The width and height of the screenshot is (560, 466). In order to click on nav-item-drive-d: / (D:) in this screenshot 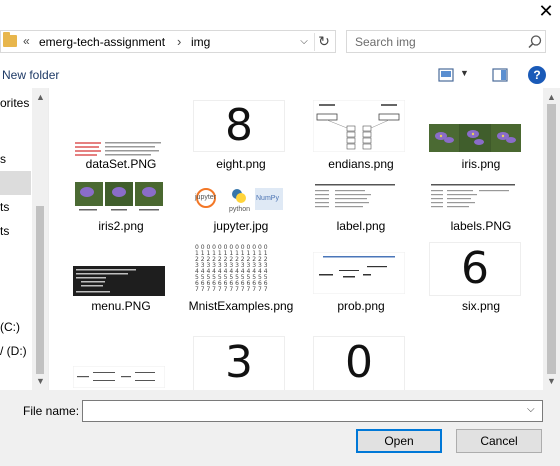, I will do `click(13, 351)`.